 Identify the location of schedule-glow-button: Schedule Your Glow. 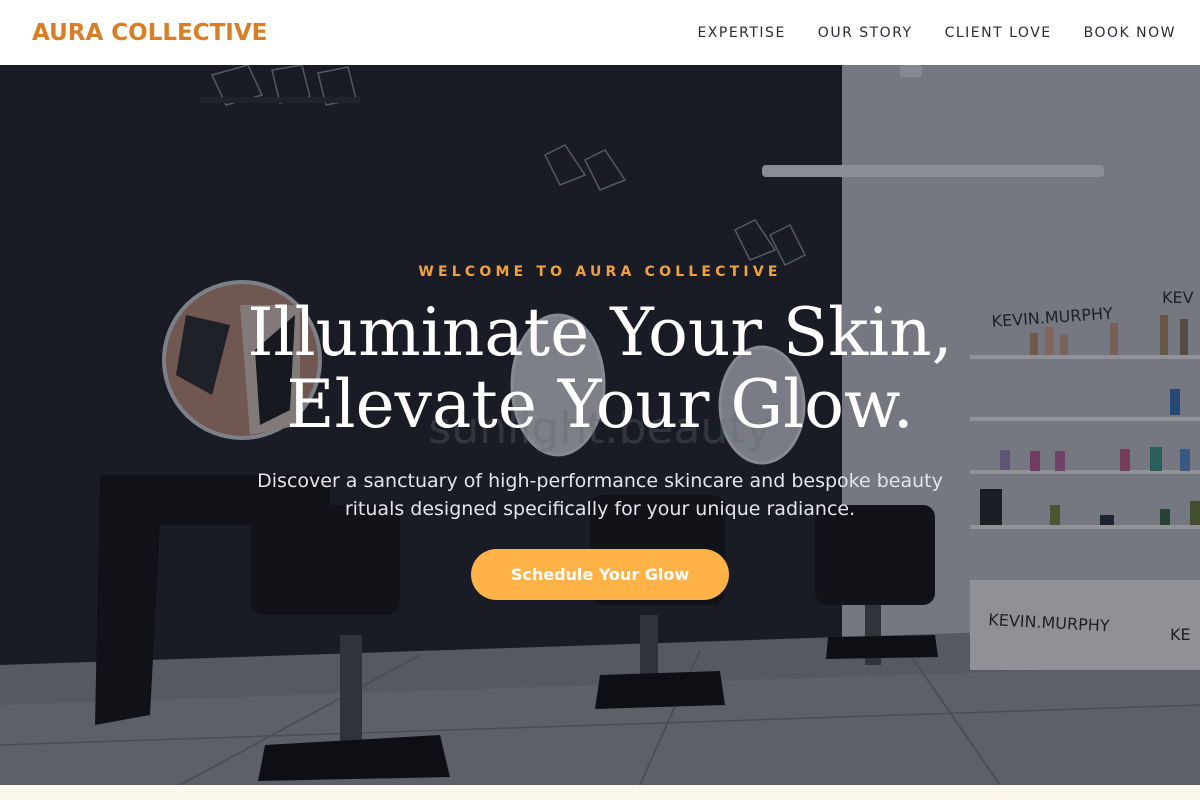
(600, 574).